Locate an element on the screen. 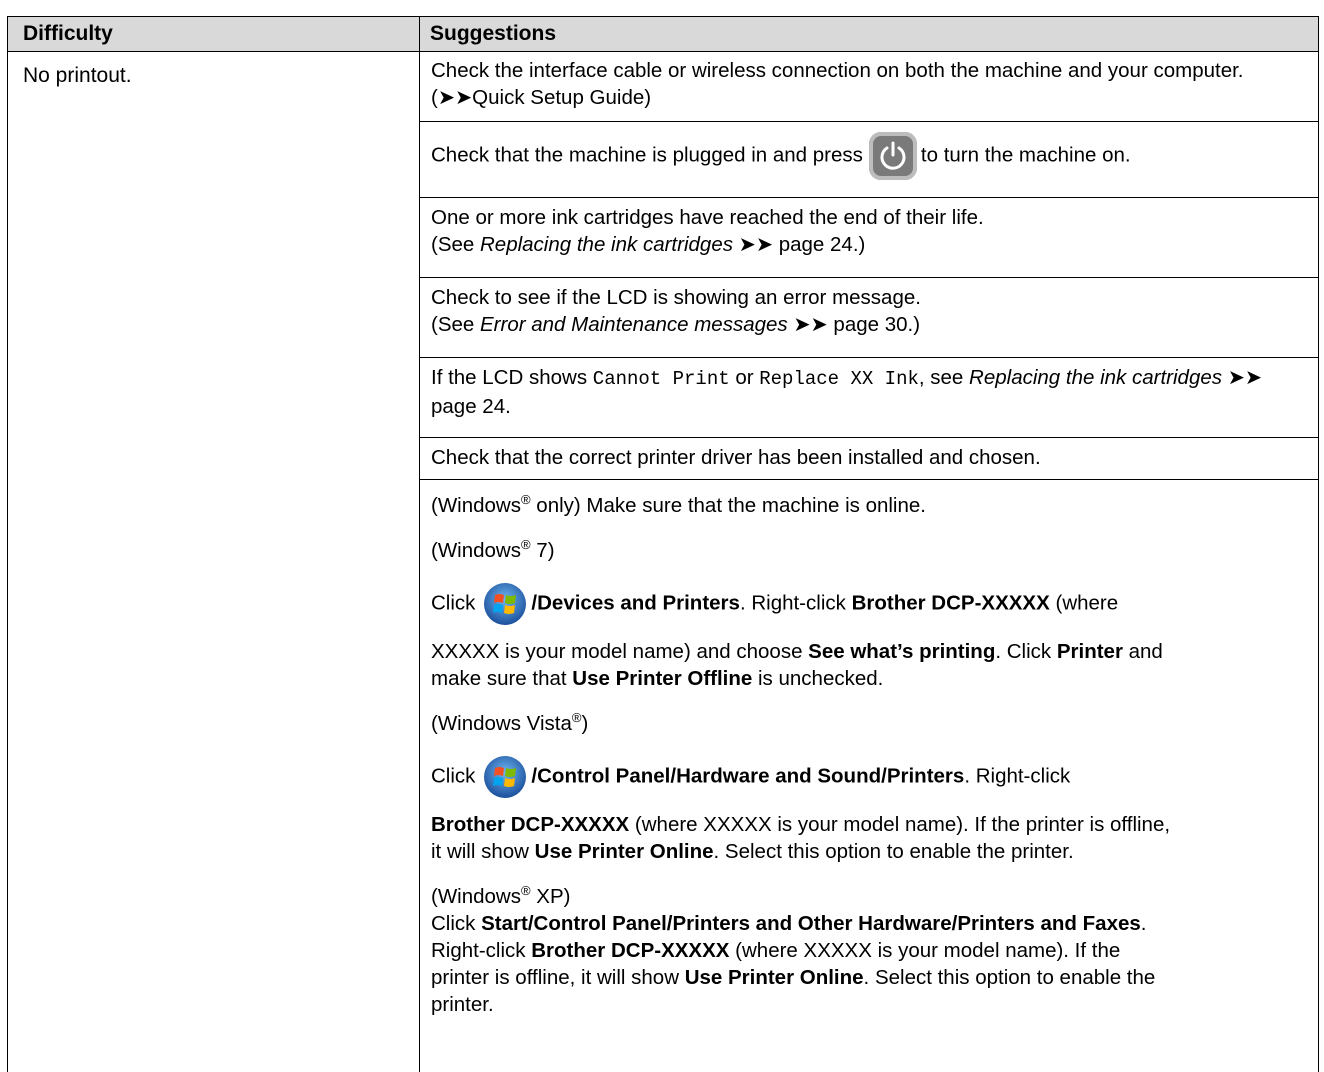 The image size is (1324, 1072). windows-xp-heading: (Windows® XP) is located at coordinates (501, 895).